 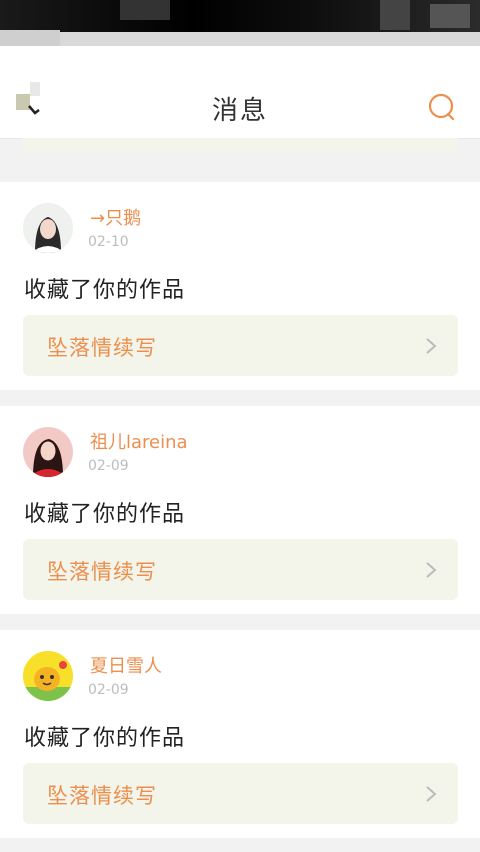 What do you see at coordinates (442, 107) in the screenshot?
I see `search-icon` at bounding box center [442, 107].